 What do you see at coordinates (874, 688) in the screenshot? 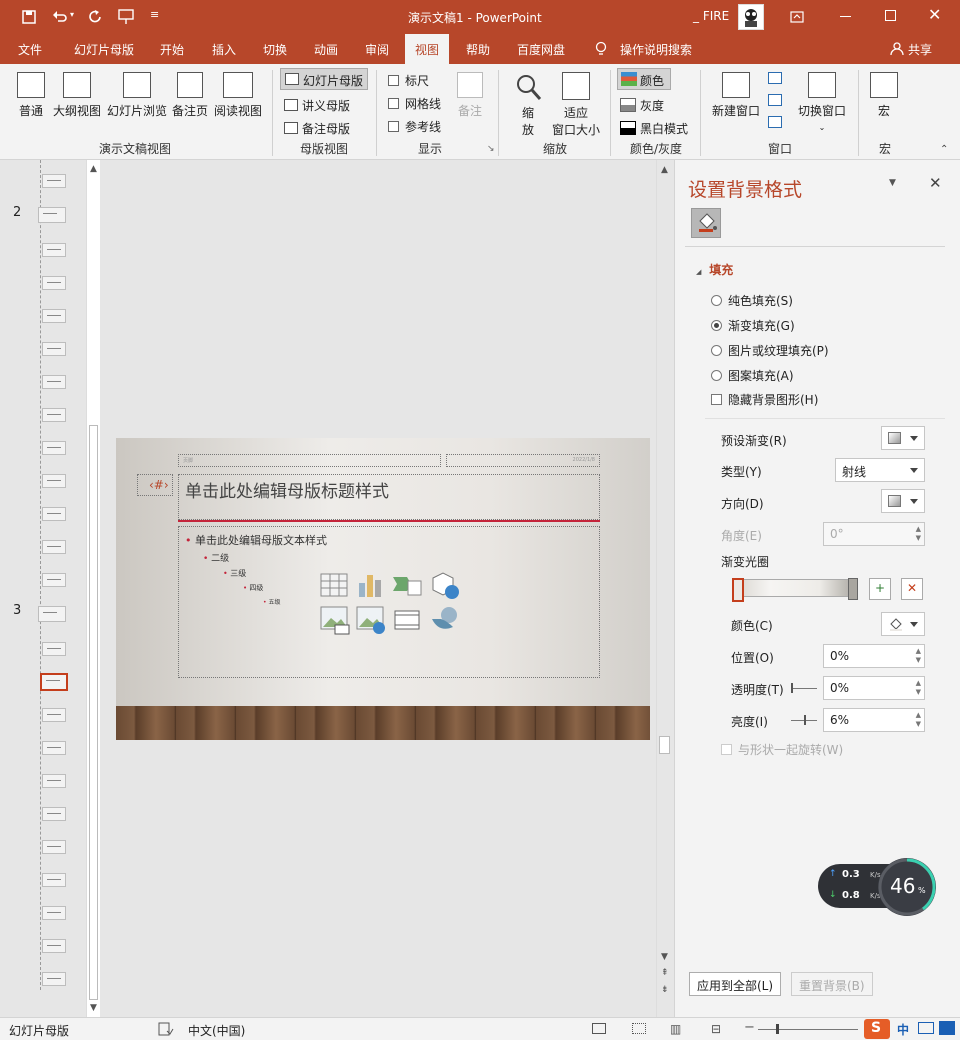
I see `transparency-input: 0% ▲ ▼` at bounding box center [874, 688].